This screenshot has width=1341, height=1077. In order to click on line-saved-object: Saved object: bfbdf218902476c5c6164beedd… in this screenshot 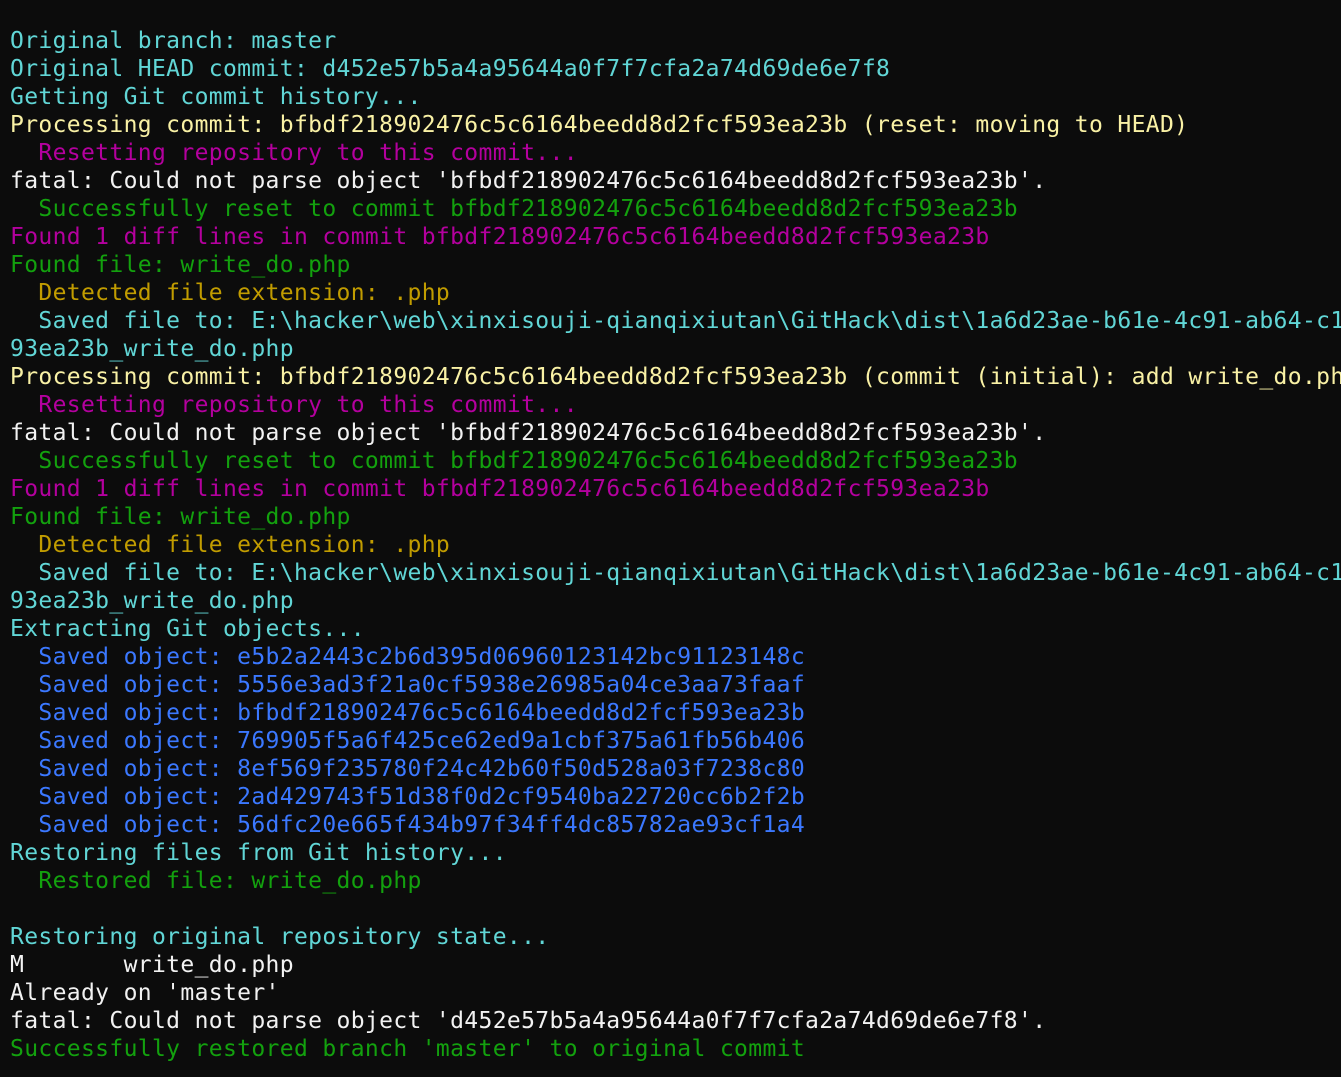, I will do `click(408, 713)`.